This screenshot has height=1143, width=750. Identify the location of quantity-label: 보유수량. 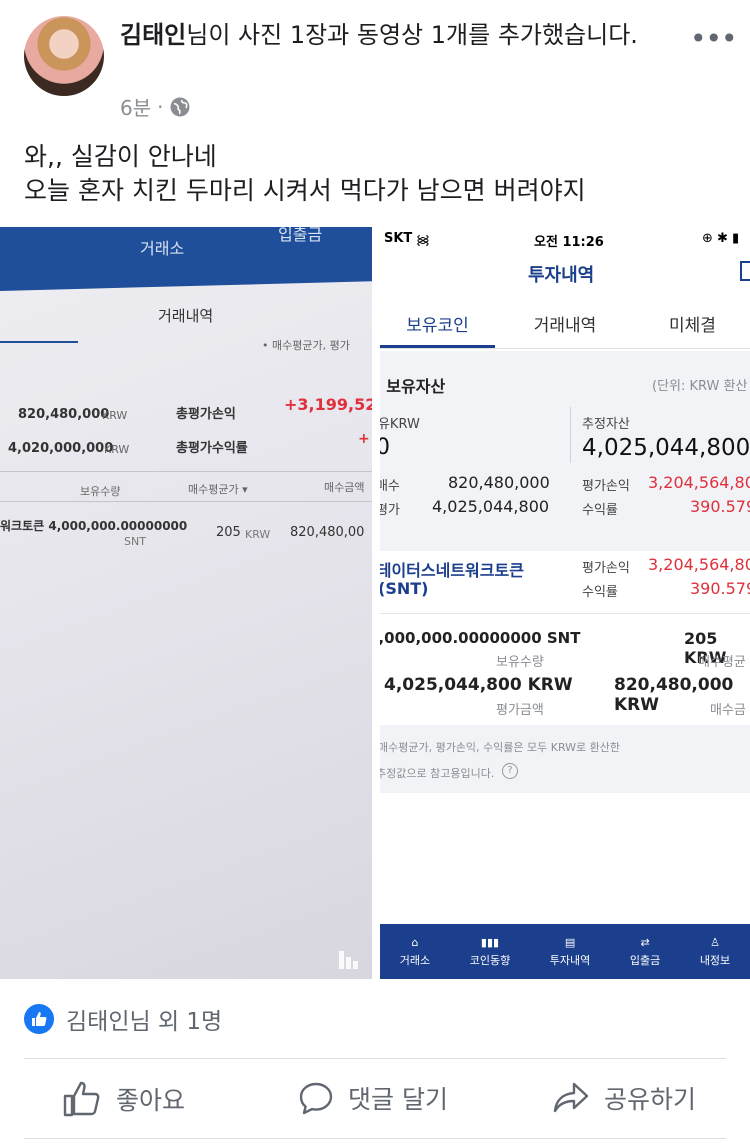
(520, 662).